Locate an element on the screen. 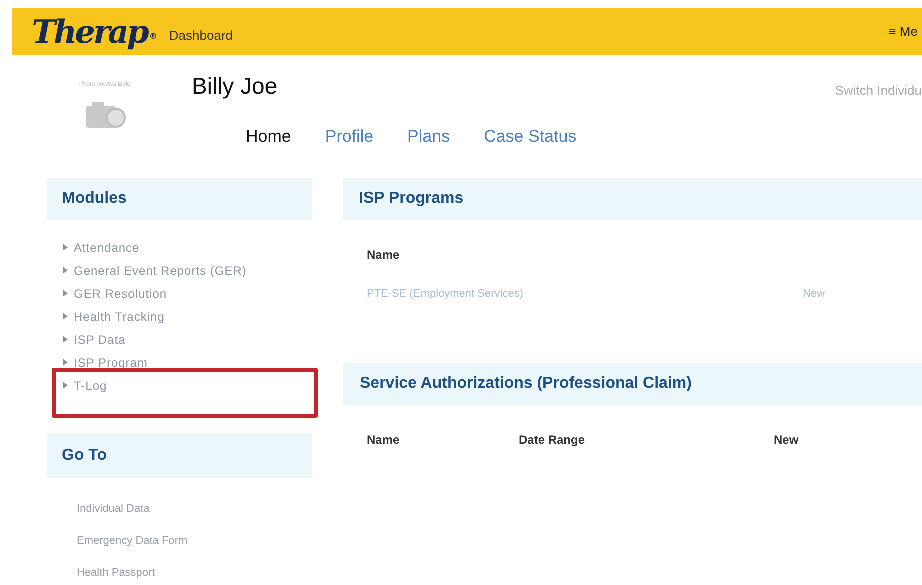 Image resolution: width=922 pixels, height=585 pixels. goto-link: Individual Data is located at coordinates (194, 509).